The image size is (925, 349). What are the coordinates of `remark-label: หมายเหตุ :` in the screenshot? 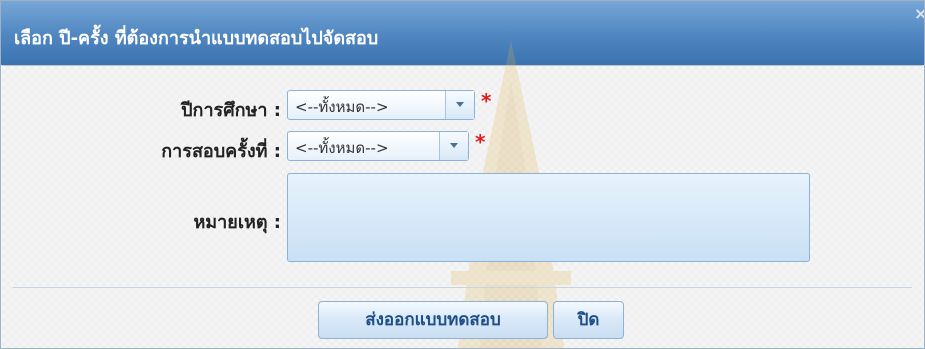 It's located at (237, 222).